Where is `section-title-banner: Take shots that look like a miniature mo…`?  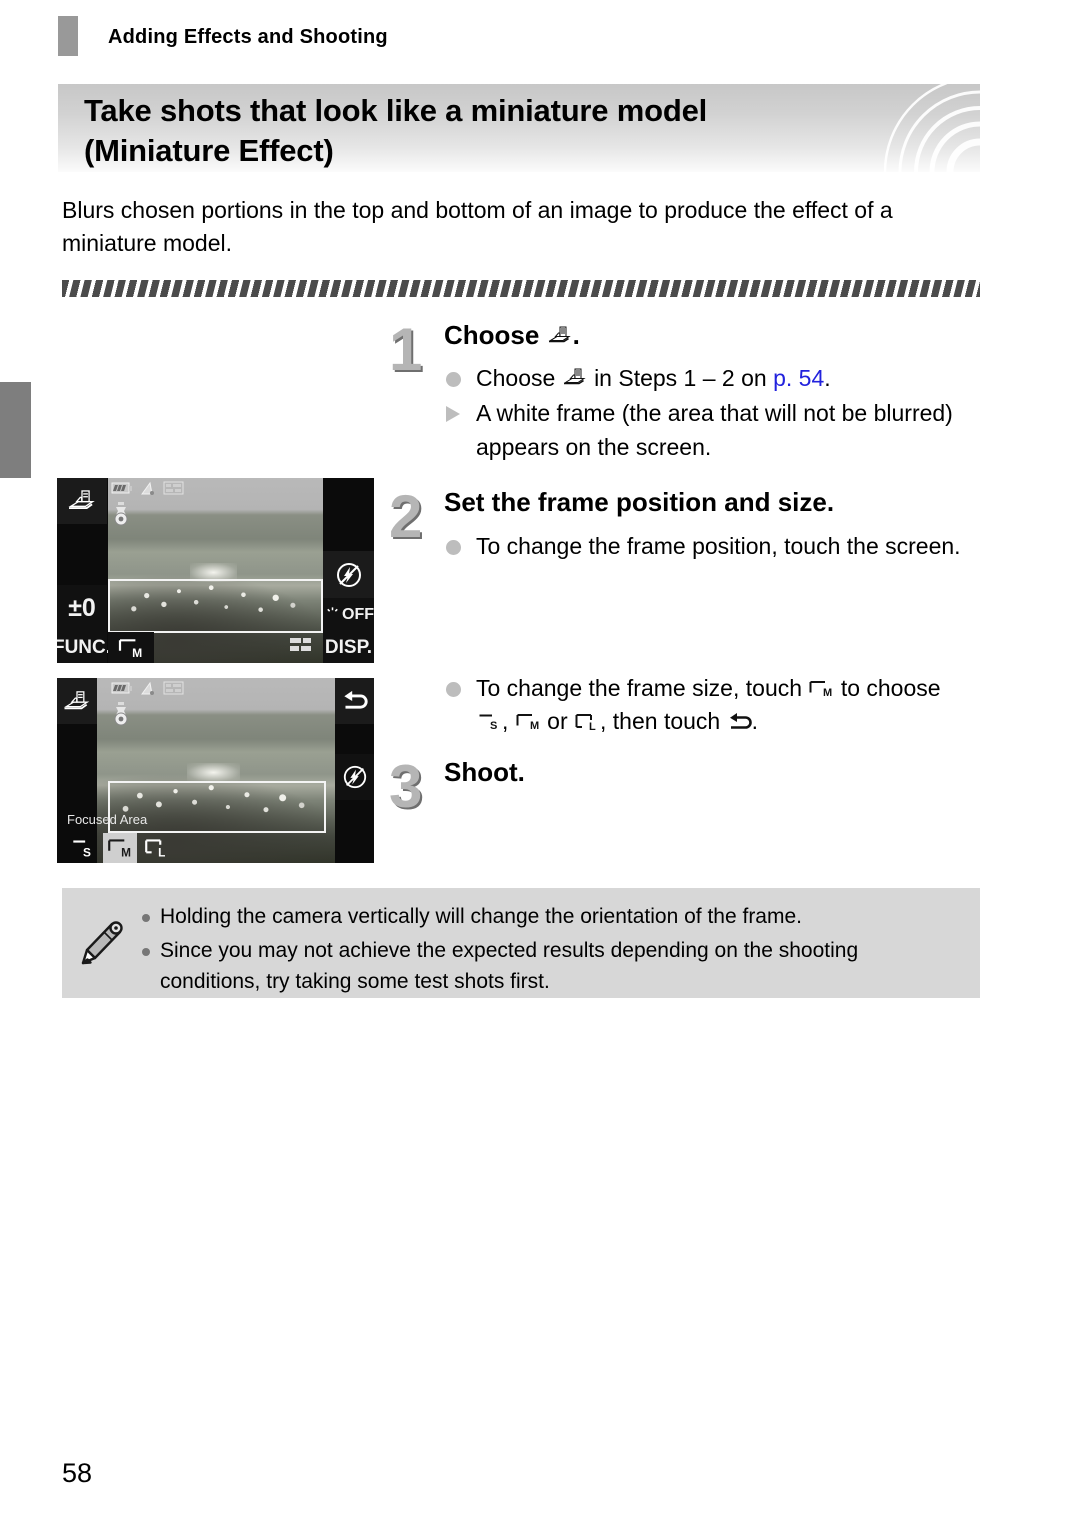
section-title-banner: Take shots that look like a miniature mo… is located at coordinates (519, 128).